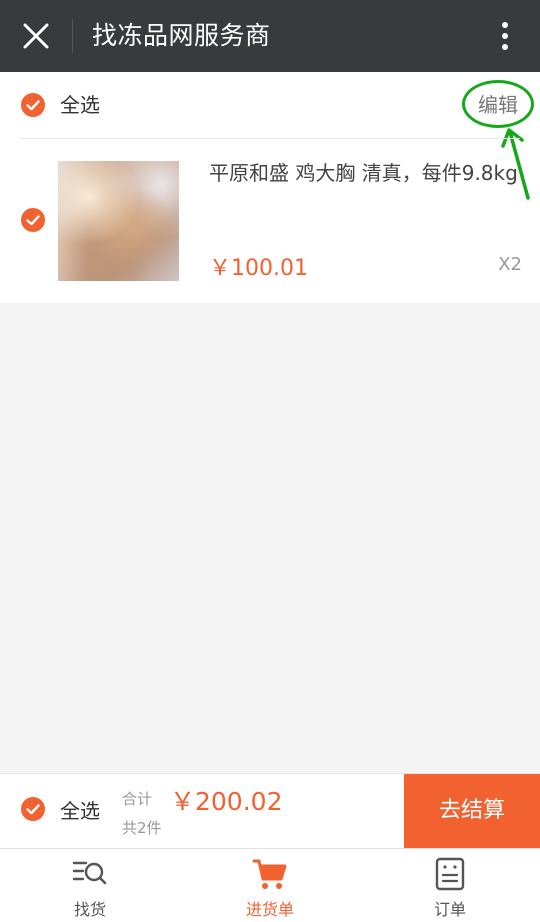 The height and width of the screenshot is (922, 540). I want to click on tab-label: 找货, so click(89, 909).